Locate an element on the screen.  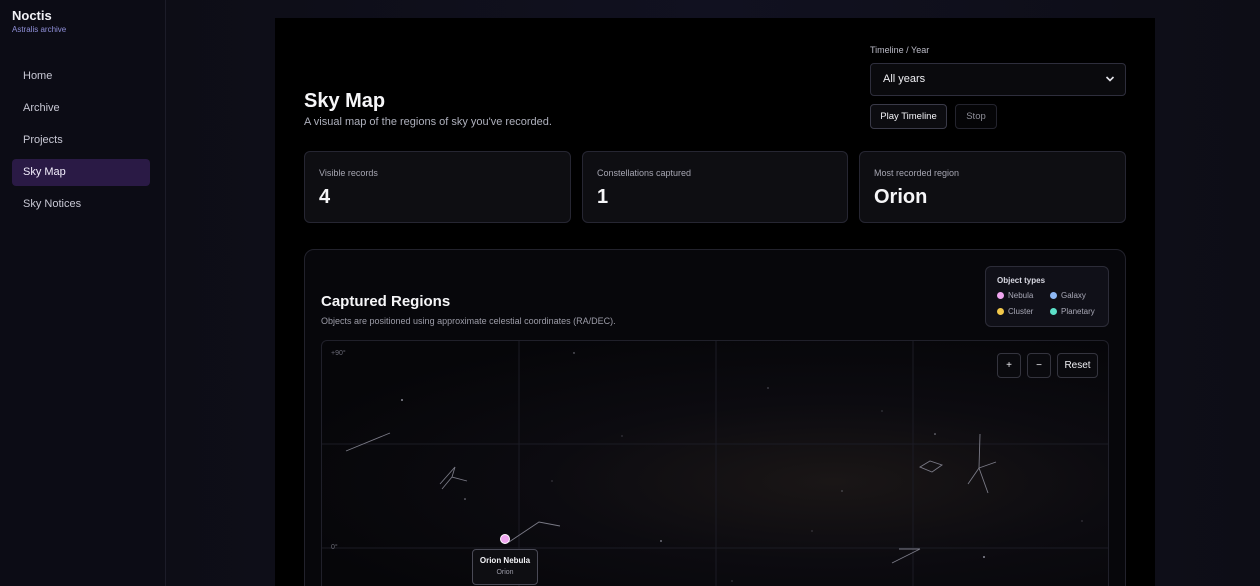
legend-item-nebula: Nebula is located at coordinates (1015, 296).